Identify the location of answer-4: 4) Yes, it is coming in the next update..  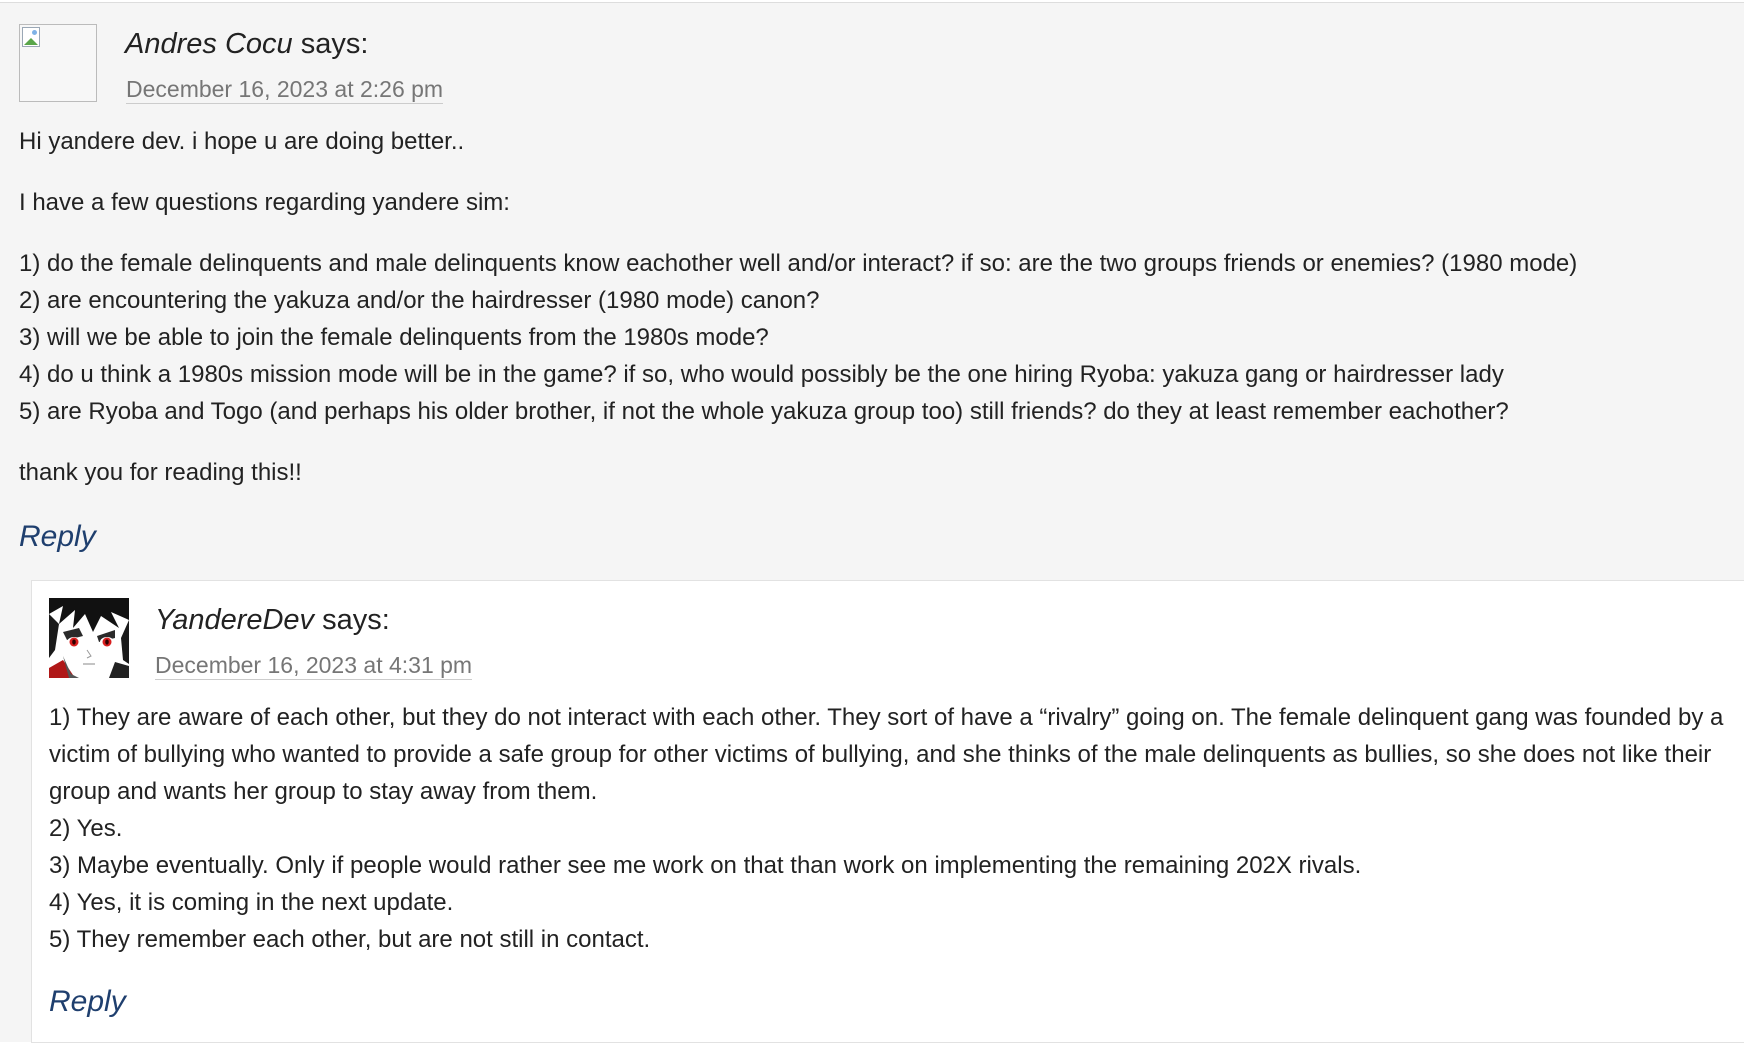
(251, 902).